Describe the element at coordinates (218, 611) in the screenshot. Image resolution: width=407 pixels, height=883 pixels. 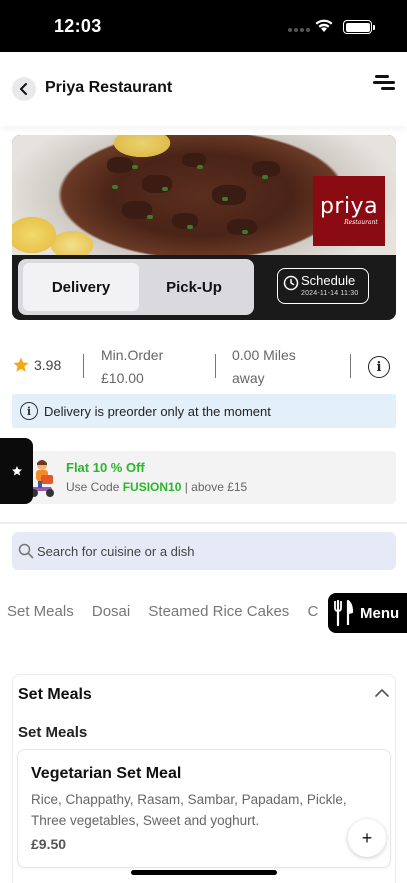
I see `category-tab: Steamed Rice Cakes` at that location.